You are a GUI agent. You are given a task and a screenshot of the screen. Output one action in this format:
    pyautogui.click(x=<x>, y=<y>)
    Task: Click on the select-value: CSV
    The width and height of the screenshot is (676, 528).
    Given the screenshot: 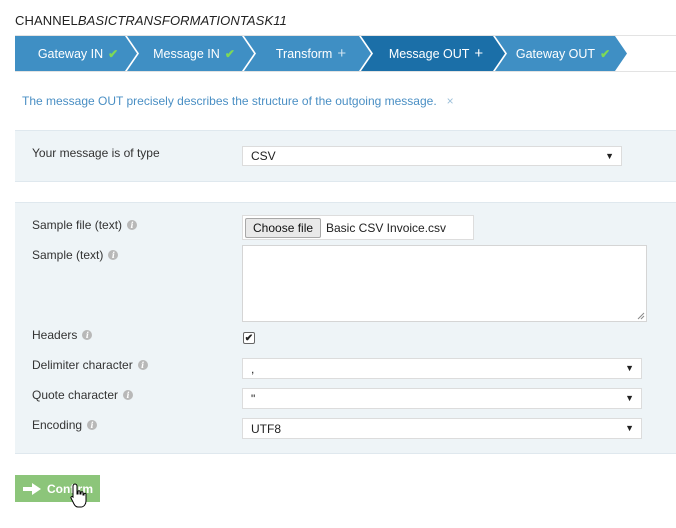 What is the action you would take?
    pyautogui.click(x=263, y=156)
    